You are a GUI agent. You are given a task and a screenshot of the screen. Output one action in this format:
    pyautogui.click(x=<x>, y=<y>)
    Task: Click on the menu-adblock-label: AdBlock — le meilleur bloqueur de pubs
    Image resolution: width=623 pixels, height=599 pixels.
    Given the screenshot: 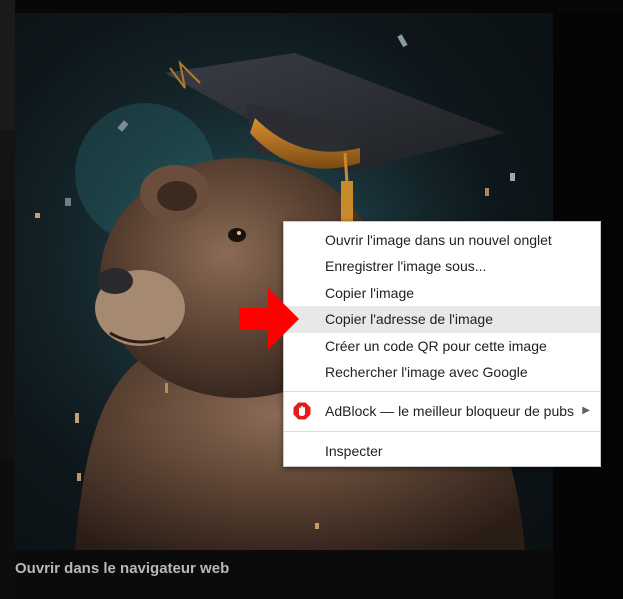 What is the action you would take?
    pyautogui.click(x=450, y=411)
    